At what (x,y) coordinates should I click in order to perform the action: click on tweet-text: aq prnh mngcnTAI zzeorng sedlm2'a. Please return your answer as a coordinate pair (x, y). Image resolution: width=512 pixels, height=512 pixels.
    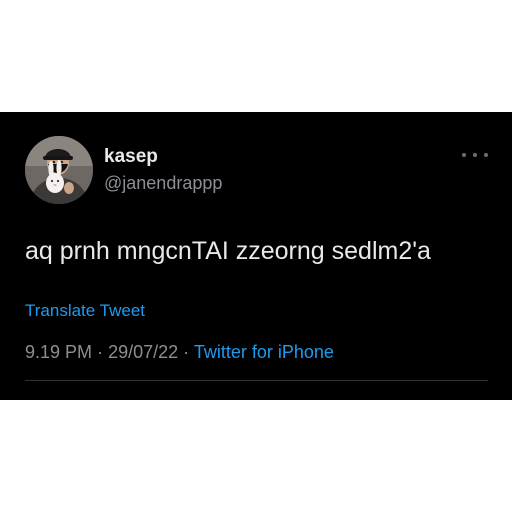
    Looking at the image, I should click on (228, 251).